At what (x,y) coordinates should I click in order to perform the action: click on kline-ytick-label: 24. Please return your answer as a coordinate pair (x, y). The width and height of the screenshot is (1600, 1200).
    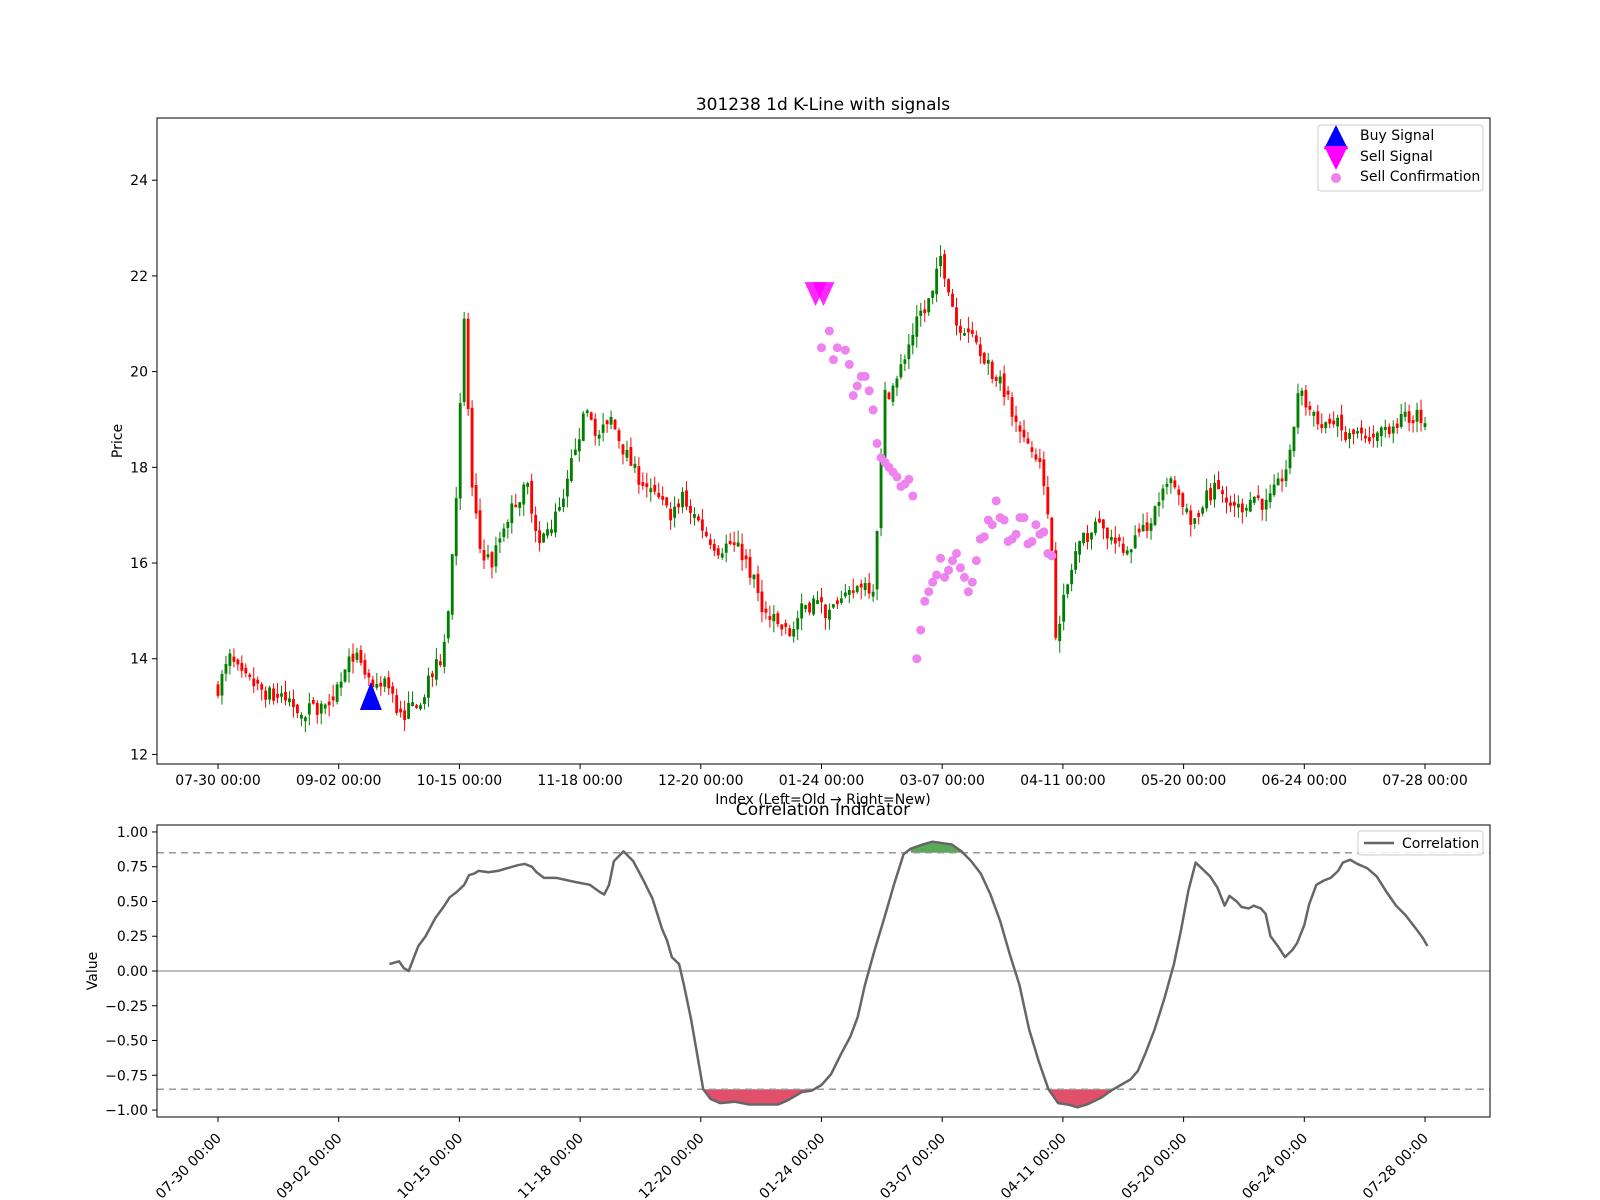
    Looking at the image, I should click on (139, 181).